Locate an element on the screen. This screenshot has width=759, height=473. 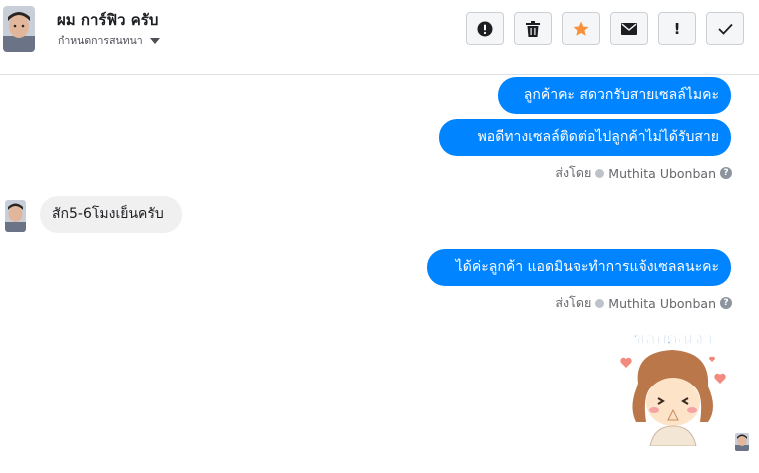
conversation-schedule-label: กำหนดการสนทนา is located at coordinates (100, 41).